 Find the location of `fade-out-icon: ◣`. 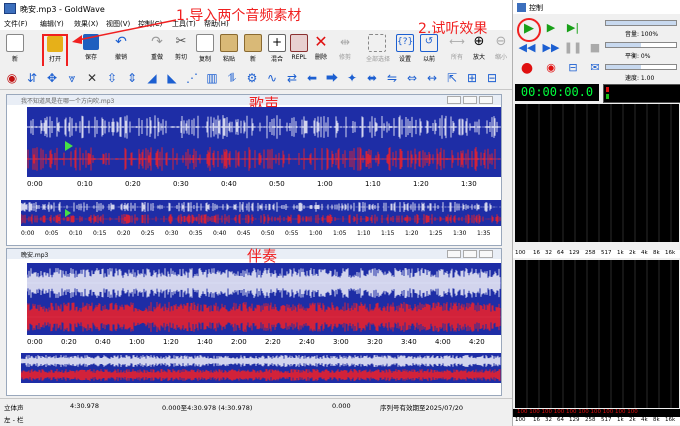

fade-out-icon: ◣ is located at coordinates (172, 78).